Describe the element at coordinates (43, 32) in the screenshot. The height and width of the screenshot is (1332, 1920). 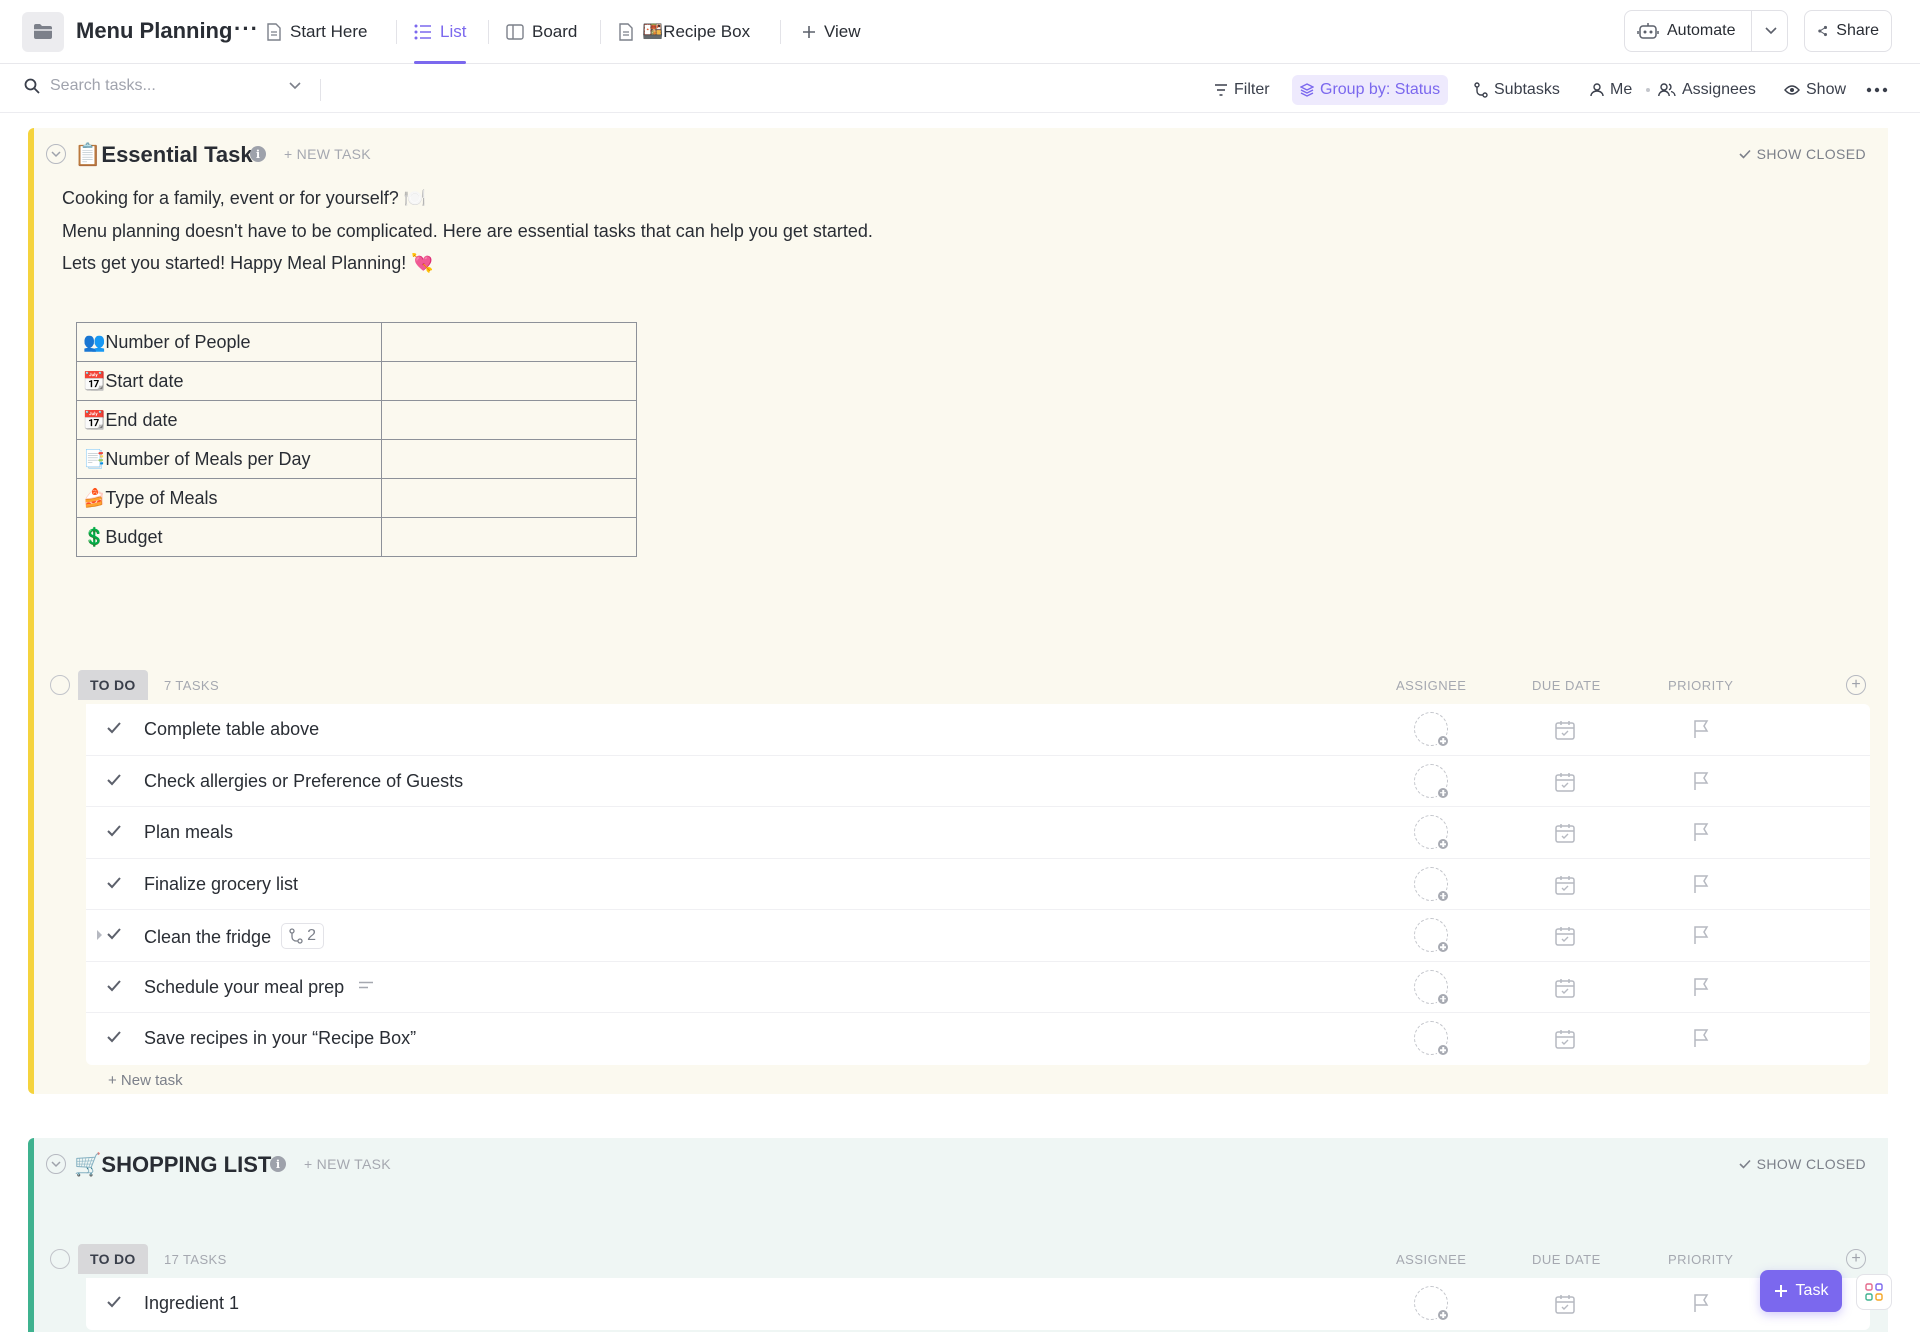
I see `folder-icon` at that location.